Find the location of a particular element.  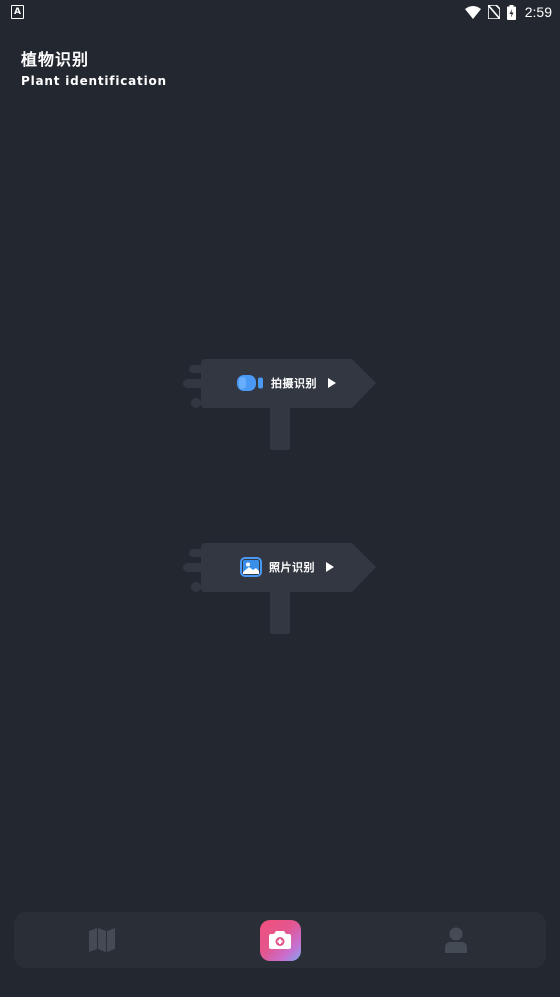

page-header: 植物识别 Plant identification is located at coordinates (94, 69).